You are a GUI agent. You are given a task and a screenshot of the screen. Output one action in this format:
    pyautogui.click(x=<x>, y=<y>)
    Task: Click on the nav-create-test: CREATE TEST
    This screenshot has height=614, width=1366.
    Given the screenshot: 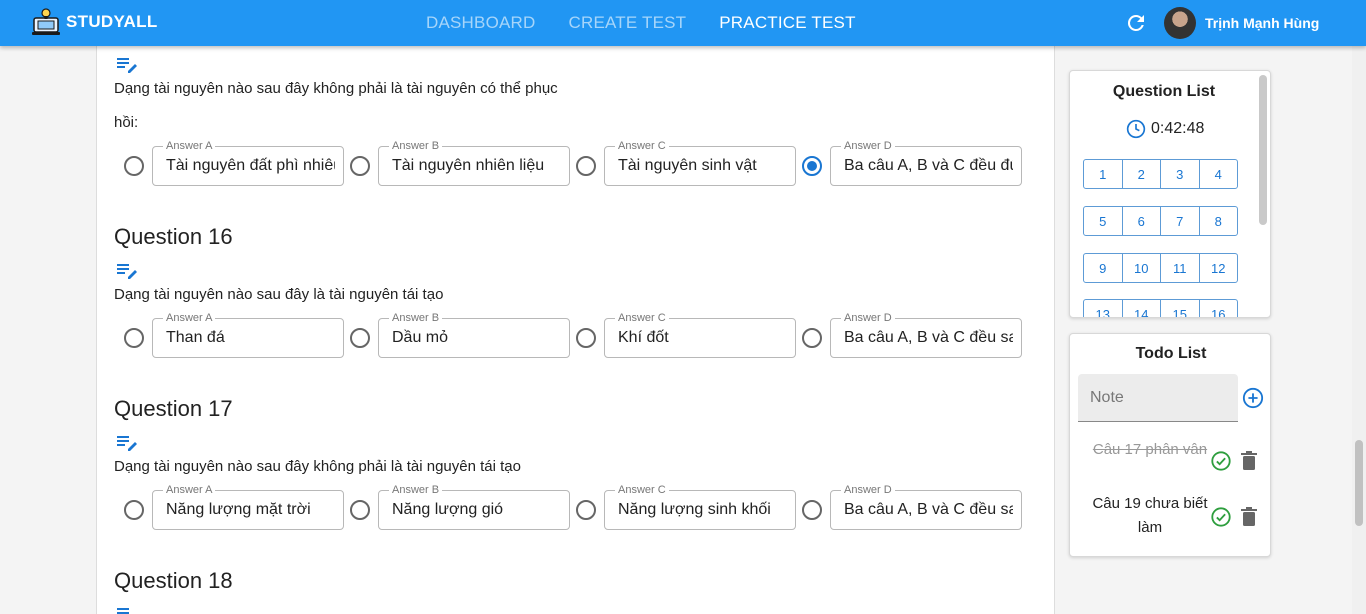 What is the action you would take?
    pyautogui.click(x=628, y=23)
    